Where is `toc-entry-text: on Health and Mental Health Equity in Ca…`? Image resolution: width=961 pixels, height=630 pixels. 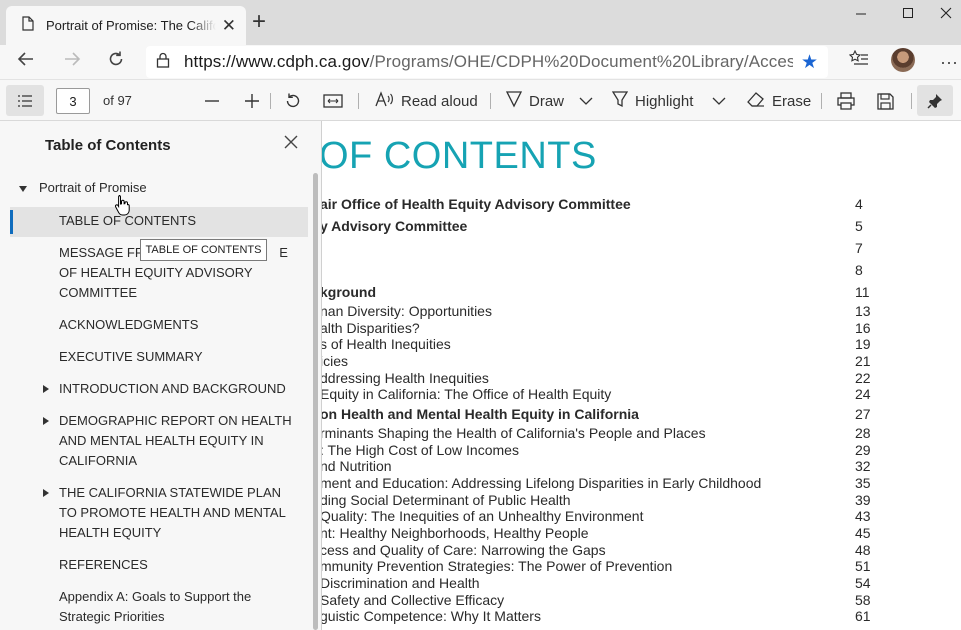 toc-entry-text: on Health and Mental Health Equity in Ca… is located at coordinates (480, 414).